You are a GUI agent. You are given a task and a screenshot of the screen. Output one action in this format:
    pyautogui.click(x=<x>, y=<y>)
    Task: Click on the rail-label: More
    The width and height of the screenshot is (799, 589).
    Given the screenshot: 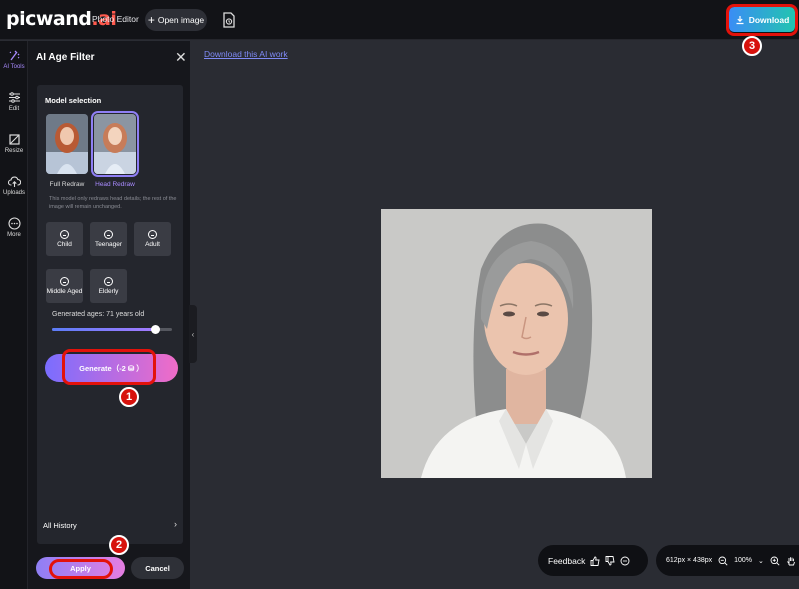 What is the action you would take?
    pyautogui.click(x=14, y=235)
    